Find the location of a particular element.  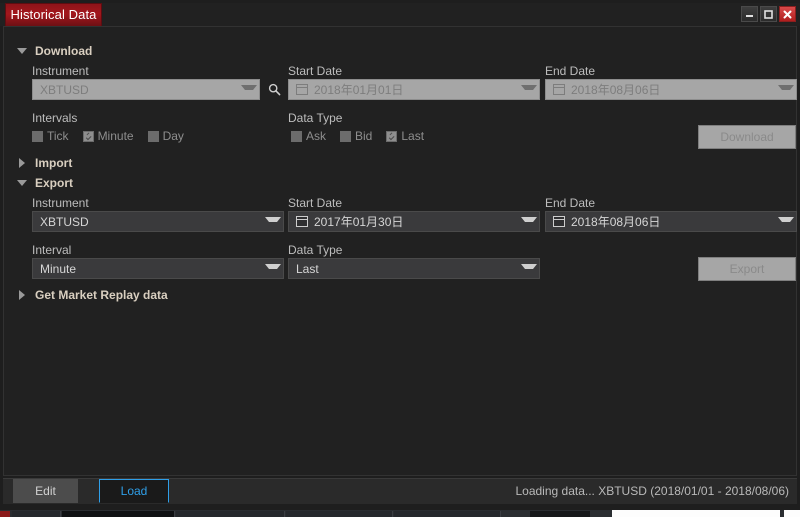

download-instrument-search-button is located at coordinates (274, 89).